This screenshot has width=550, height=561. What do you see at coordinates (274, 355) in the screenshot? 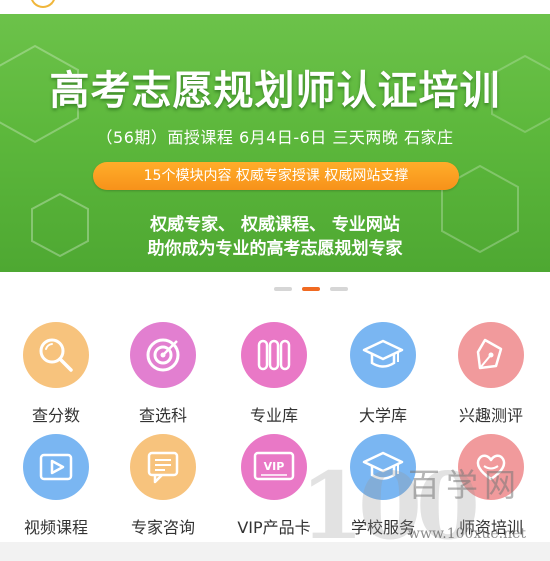
I see `books-icon` at bounding box center [274, 355].